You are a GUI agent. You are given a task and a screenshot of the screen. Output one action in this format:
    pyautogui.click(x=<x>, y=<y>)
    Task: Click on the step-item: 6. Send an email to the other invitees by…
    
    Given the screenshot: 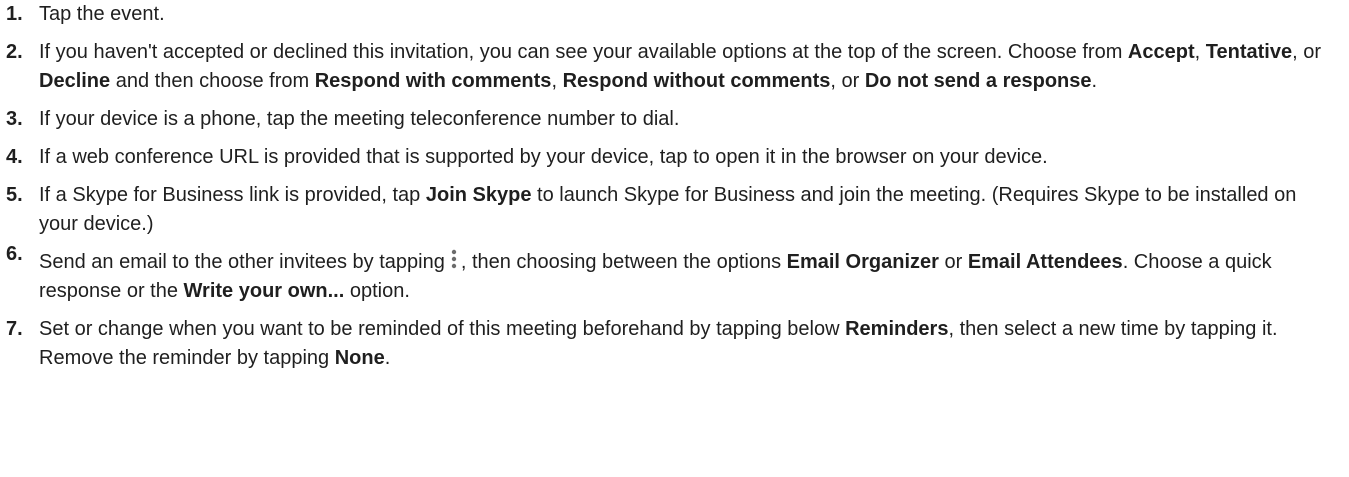 What is the action you would take?
    pyautogui.click(x=672, y=274)
    